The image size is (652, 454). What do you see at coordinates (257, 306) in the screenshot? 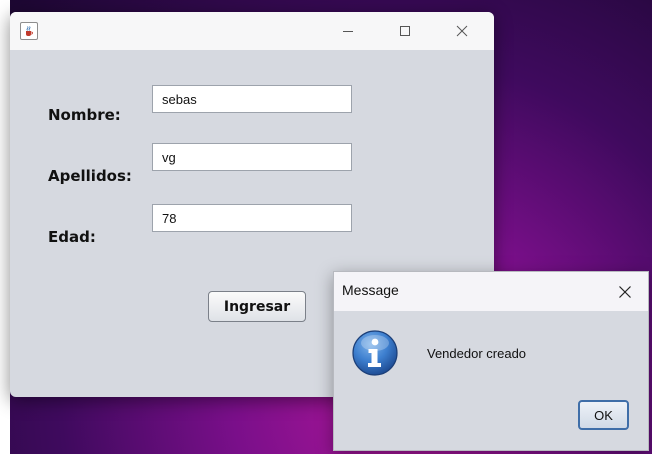
I see `ingresar-button: Ingresar` at bounding box center [257, 306].